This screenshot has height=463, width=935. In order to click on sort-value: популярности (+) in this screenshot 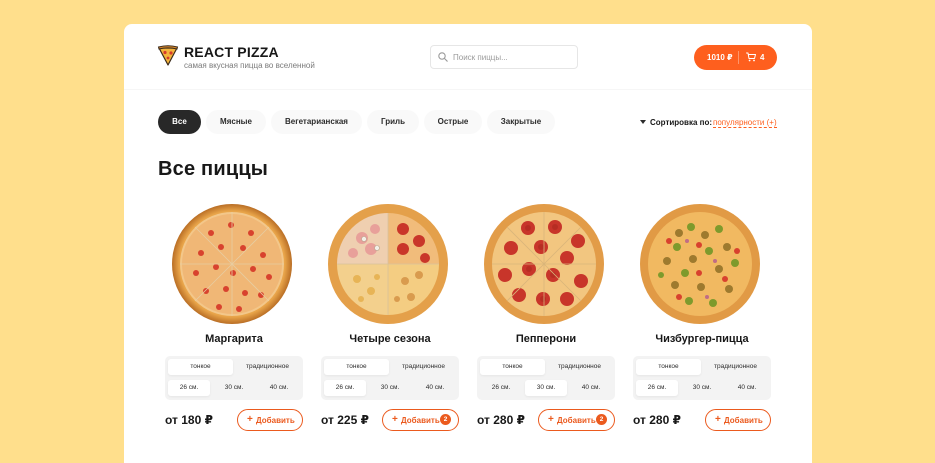, I will do `click(745, 123)`.